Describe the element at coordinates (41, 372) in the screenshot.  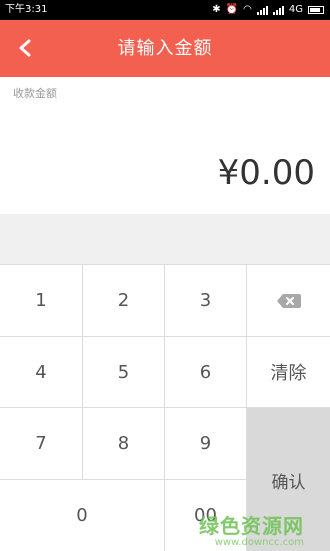
I see `key-4: 4` at that location.